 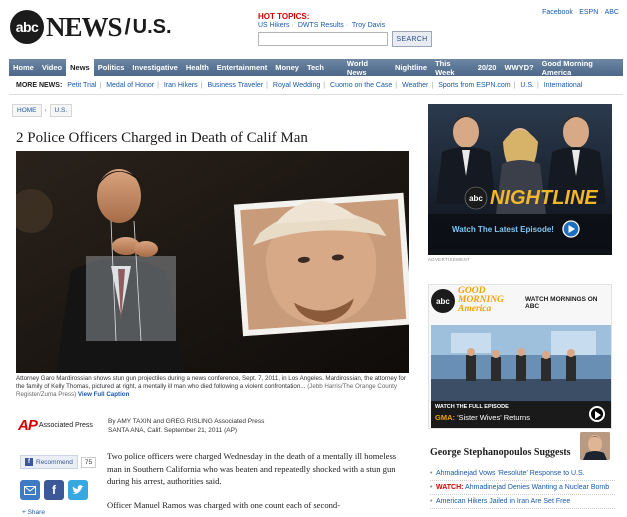 What do you see at coordinates (412, 39) in the screenshot?
I see `search-button: SEARCH` at bounding box center [412, 39].